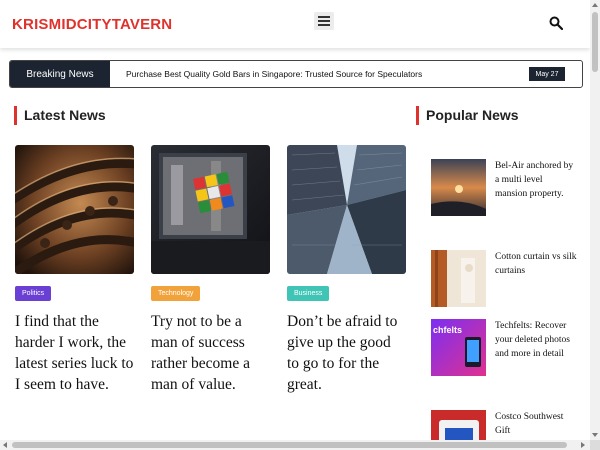 The width and height of the screenshot is (600, 450). What do you see at coordinates (33, 293) in the screenshot?
I see `category-badge-politics: Politics` at bounding box center [33, 293].